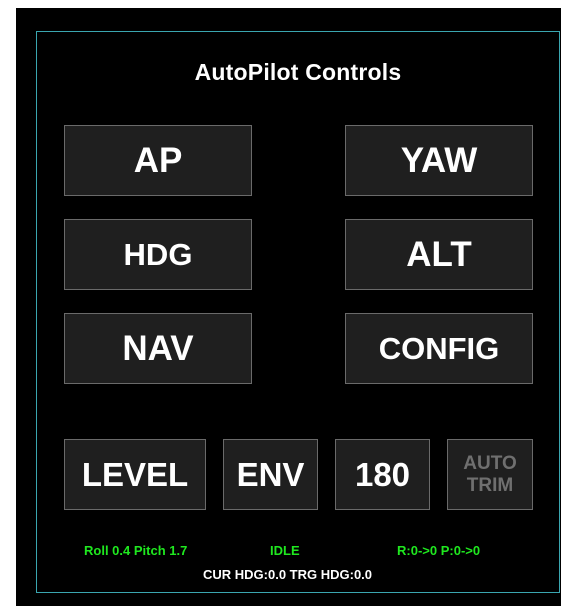  What do you see at coordinates (158, 160) in the screenshot?
I see `ap-button: AP` at bounding box center [158, 160].